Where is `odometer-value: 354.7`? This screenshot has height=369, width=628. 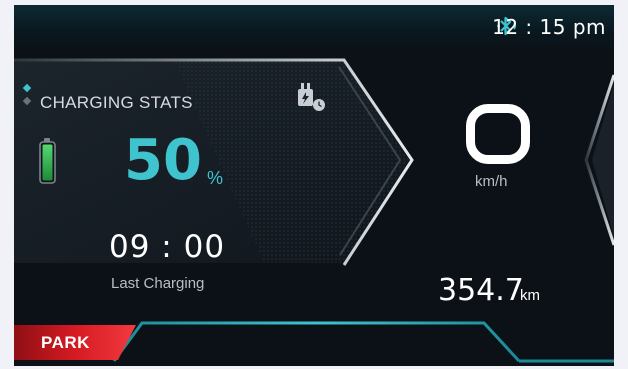
odometer-value: 354.7 is located at coordinates (481, 290).